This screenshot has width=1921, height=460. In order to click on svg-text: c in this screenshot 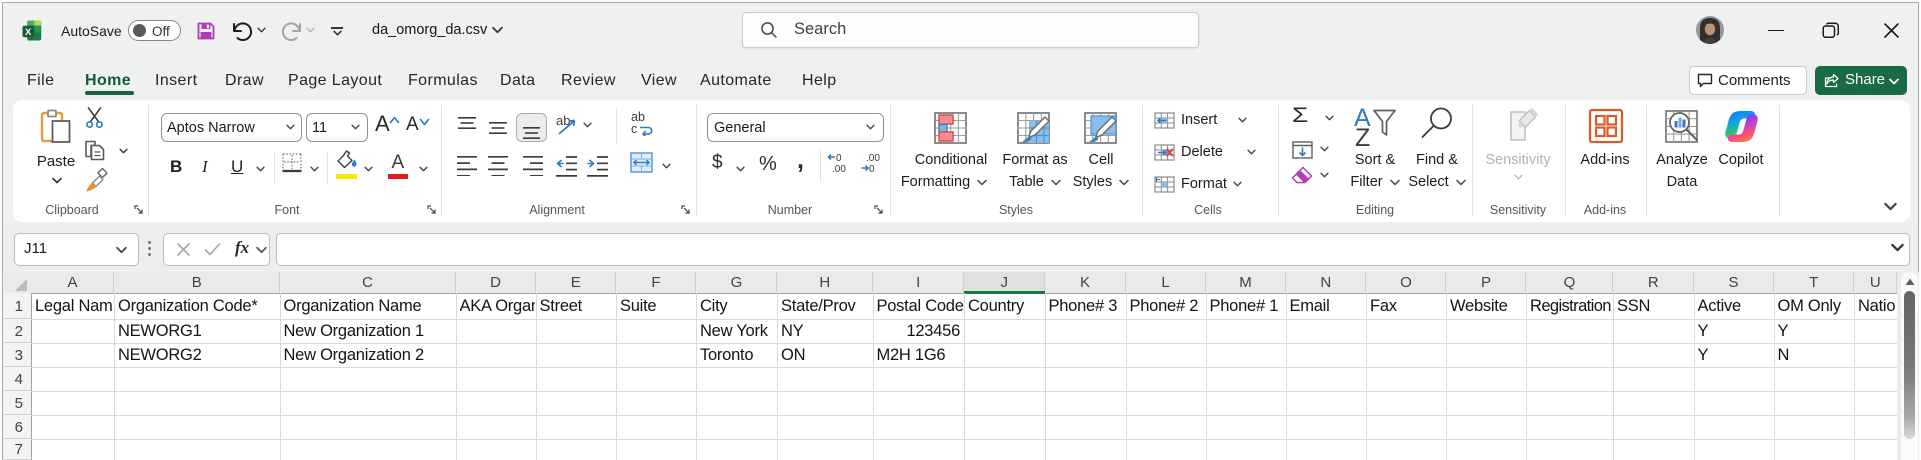, I will do `click(634, 129)`.